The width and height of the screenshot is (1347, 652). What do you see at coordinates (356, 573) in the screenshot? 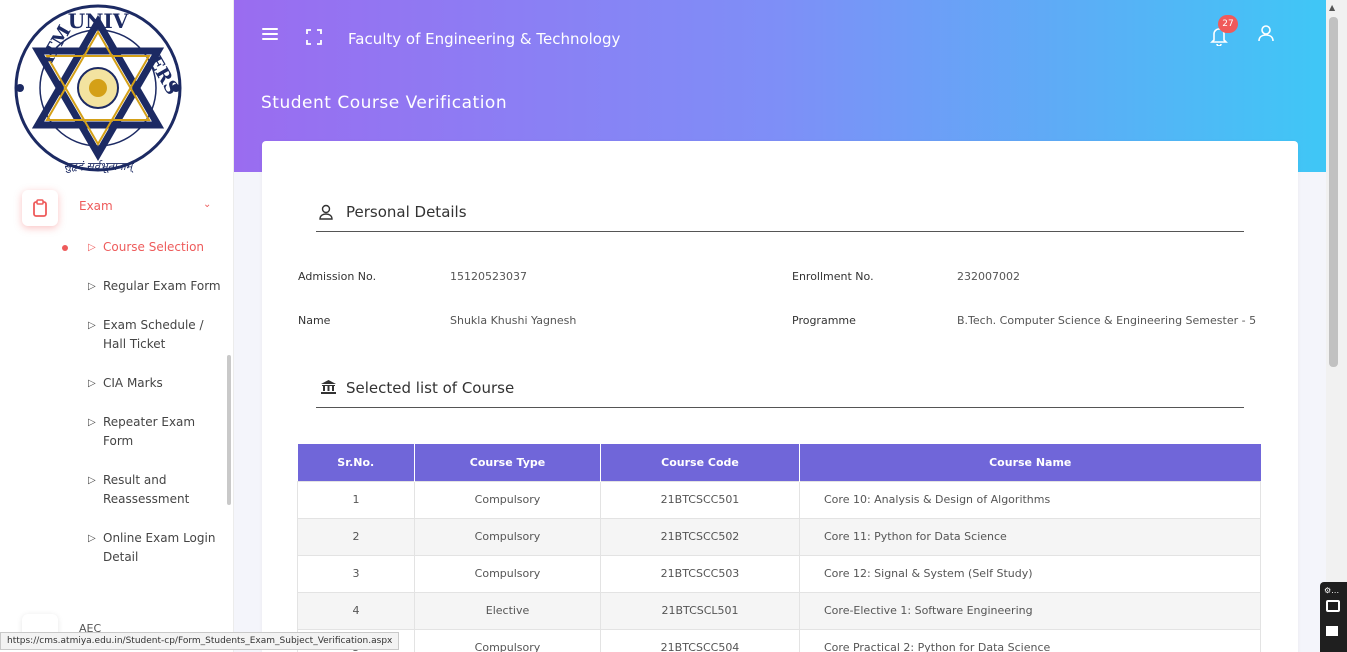
I see `sr-no-cell: 3` at bounding box center [356, 573].